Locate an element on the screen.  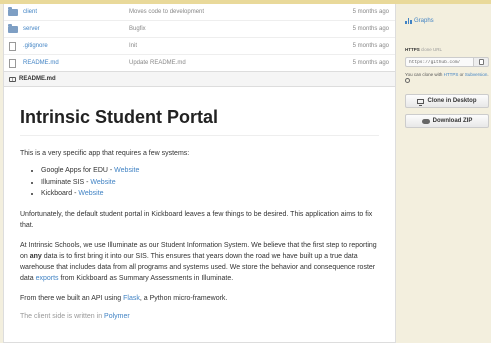
clone-protocol: HTTPS is located at coordinates (412, 49).